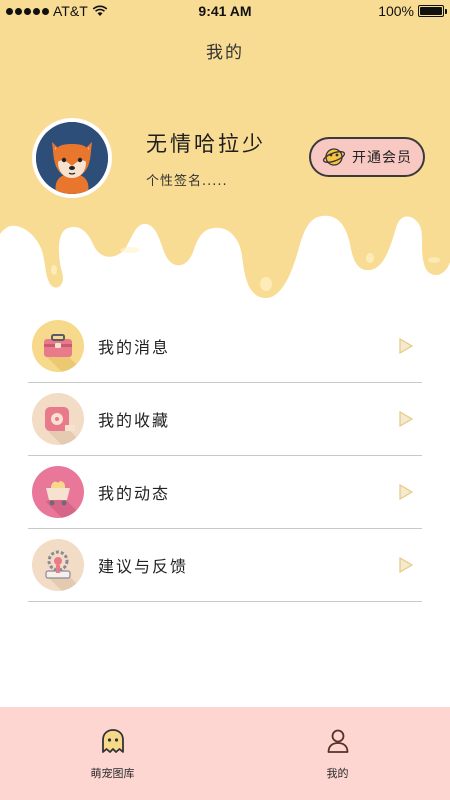  I want to click on ghost-icon, so click(112, 740).